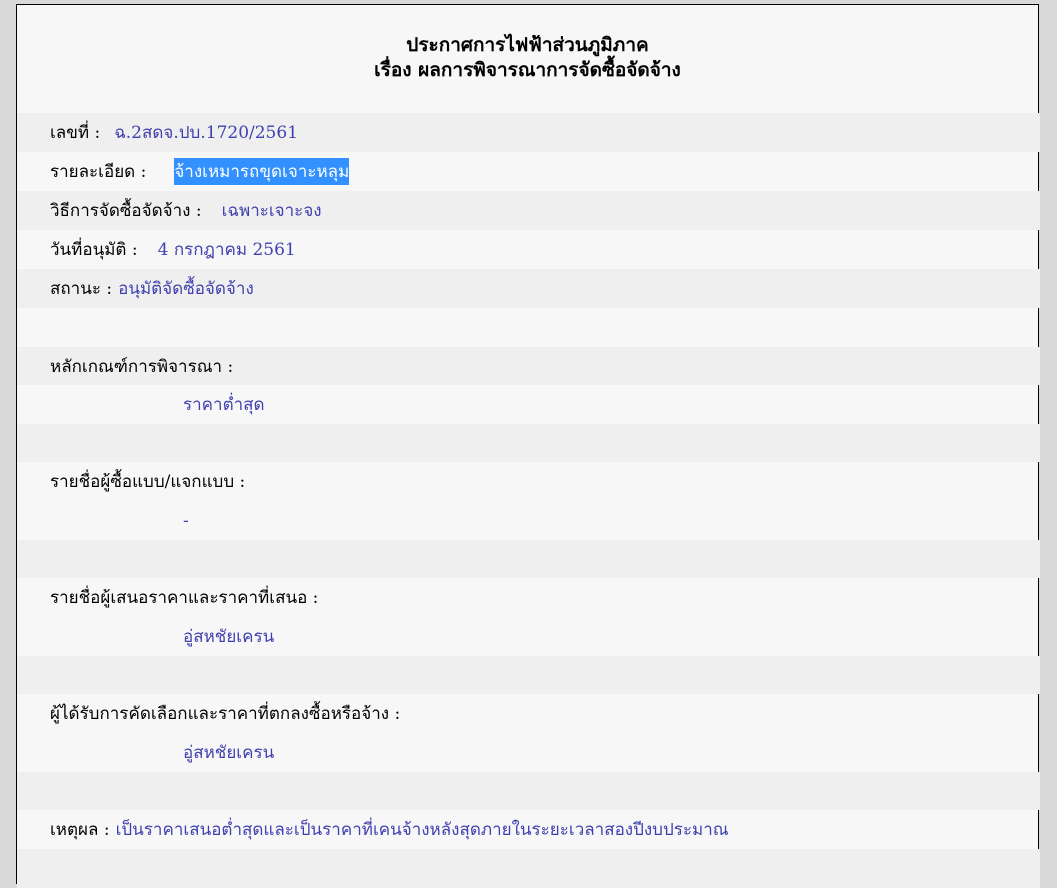 The width and height of the screenshot is (1057, 888). What do you see at coordinates (126, 211) in the screenshot?
I see `method-label: วิธีการจัดซื้อจัดจ้าง :` at bounding box center [126, 211].